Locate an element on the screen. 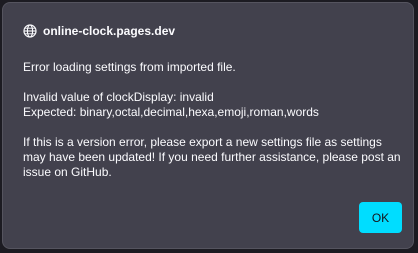 The height and width of the screenshot is (253, 418). message-invalid-value-line: Invalid value of clockDisplay: invalid is located at coordinates (118, 97).